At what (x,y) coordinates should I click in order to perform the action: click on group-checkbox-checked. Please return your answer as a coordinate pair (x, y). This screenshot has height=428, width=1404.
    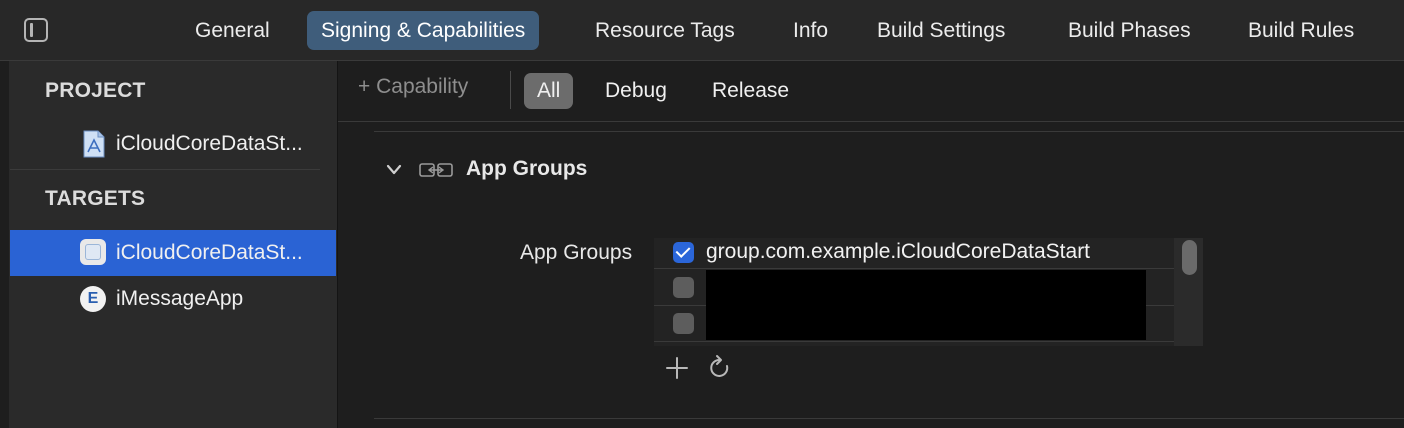
    Looking at the image, I should click on (683, 252).